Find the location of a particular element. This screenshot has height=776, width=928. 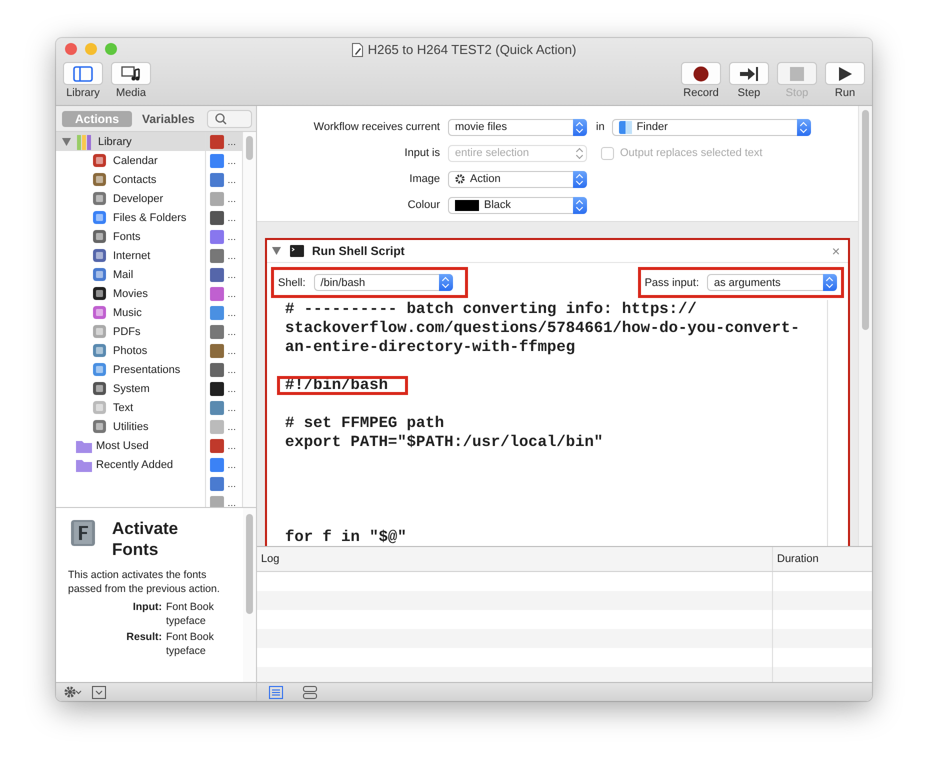

field-label: Image is located at coordinates (424, 179).